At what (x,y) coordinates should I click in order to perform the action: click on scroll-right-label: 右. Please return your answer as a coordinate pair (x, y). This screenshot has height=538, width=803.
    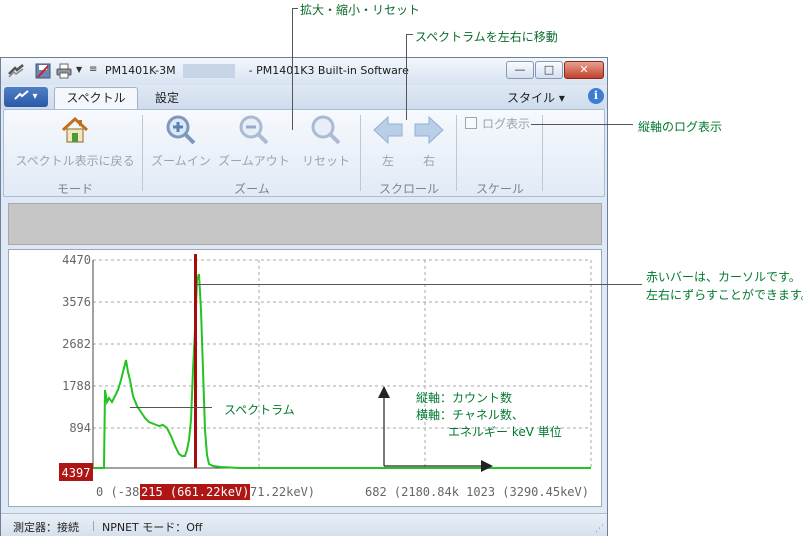
    Looking at the image, I should click on (428, 161).